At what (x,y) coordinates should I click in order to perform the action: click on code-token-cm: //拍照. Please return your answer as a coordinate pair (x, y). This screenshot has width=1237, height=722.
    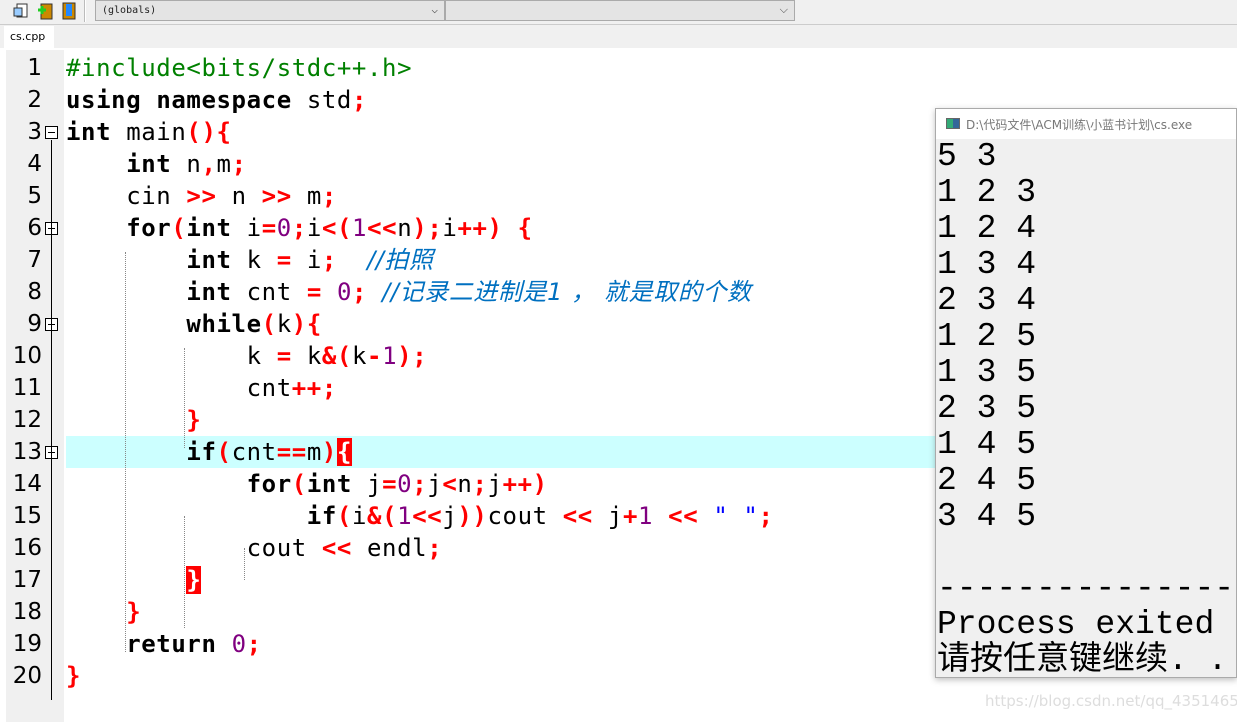
    Looking at the image, I should click on (400, 260).